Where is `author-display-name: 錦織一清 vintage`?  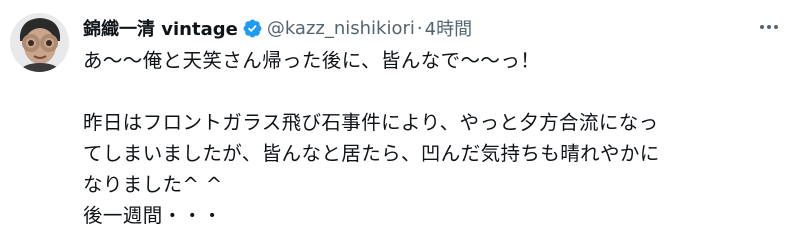 author-display-name: 錦織一清 vintage is located at coordinates (160, 28).